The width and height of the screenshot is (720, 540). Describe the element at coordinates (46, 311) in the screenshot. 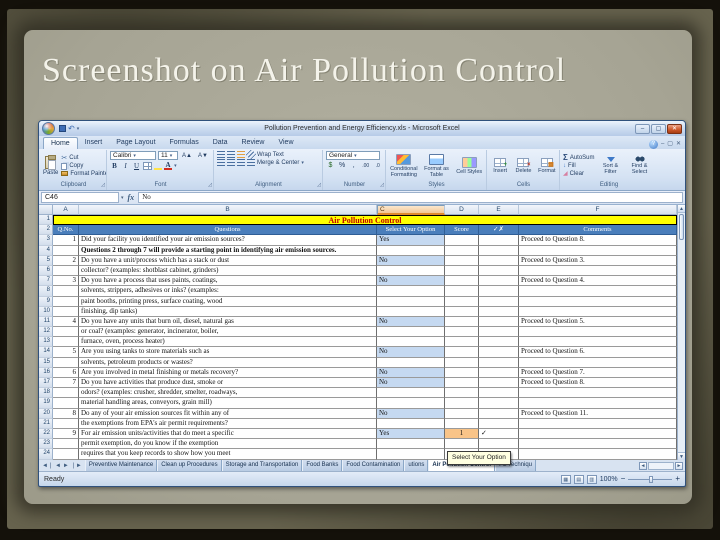

I see `row-number: 10` at that location.